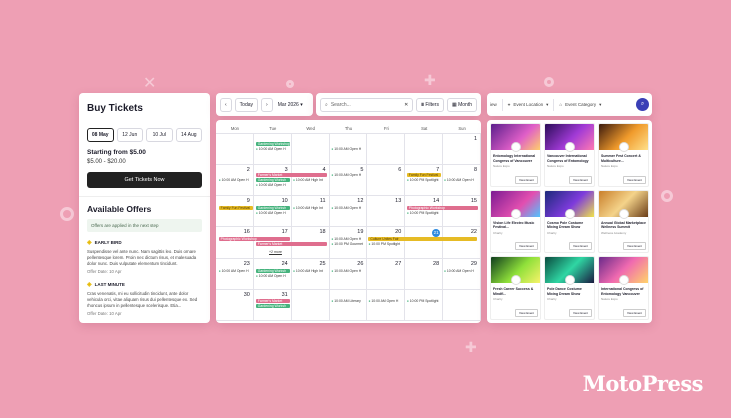  I want to click on next-month-button: ›, so click(267, 104).